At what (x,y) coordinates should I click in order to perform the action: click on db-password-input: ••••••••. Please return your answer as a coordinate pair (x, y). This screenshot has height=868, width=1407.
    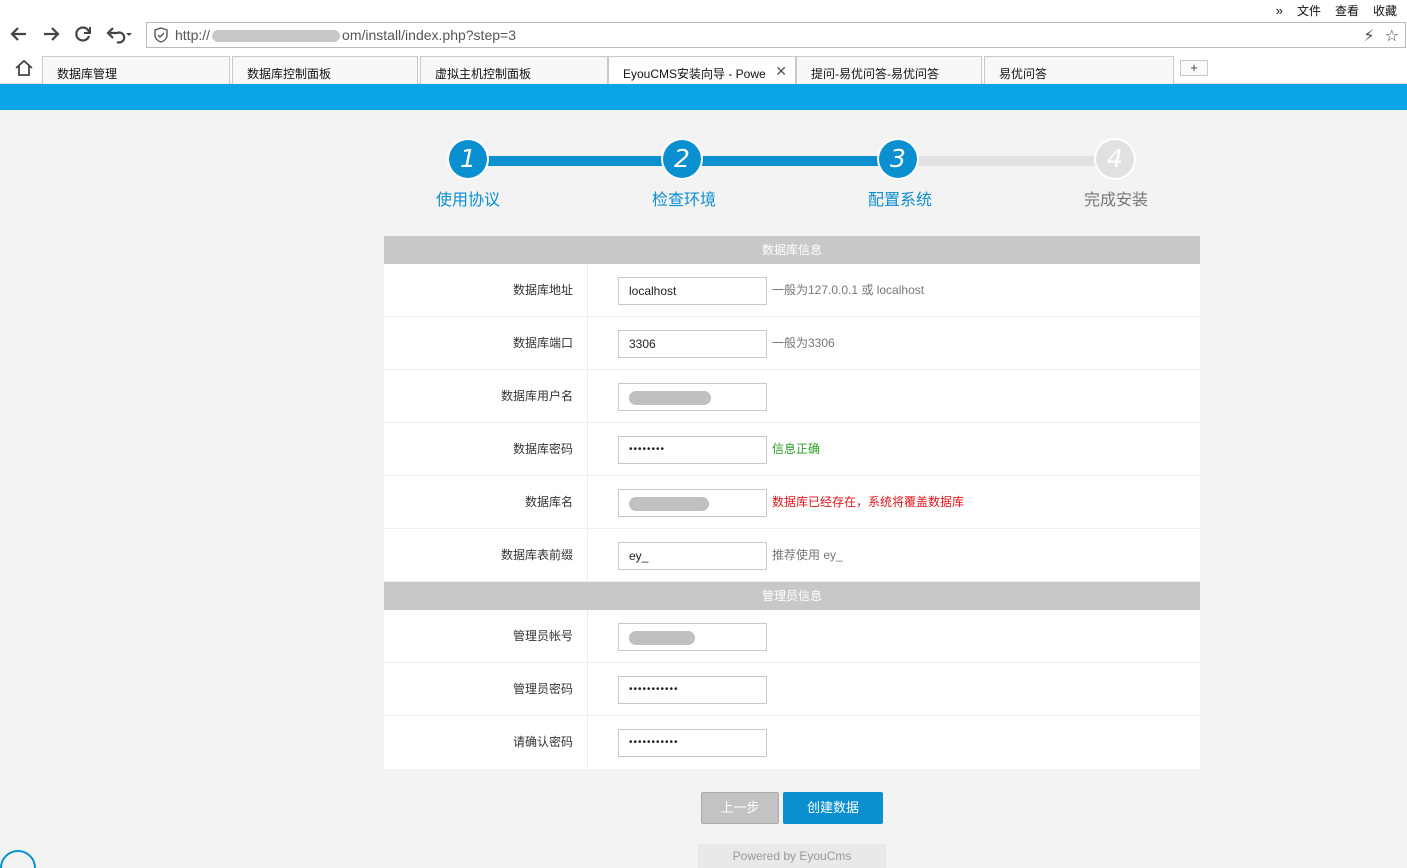
    Looking at the image, I should click on (692, 450).